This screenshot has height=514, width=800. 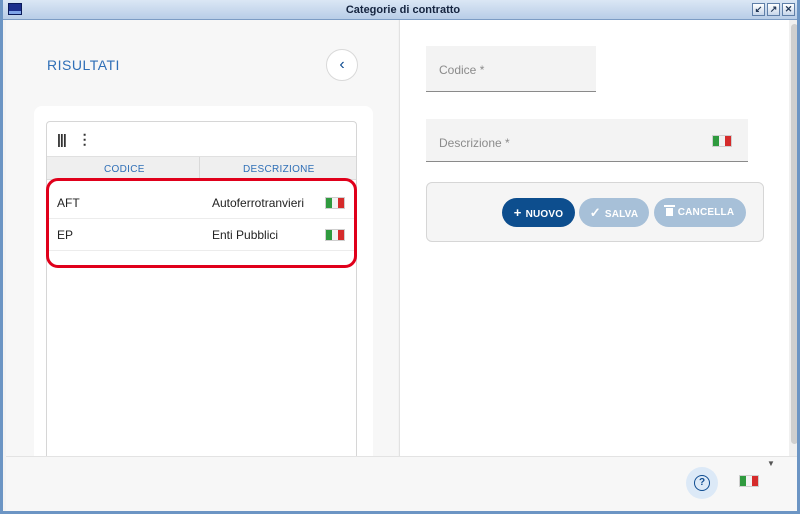 I want to click on restore-window-button: ↙, so click(x=758, y=9).